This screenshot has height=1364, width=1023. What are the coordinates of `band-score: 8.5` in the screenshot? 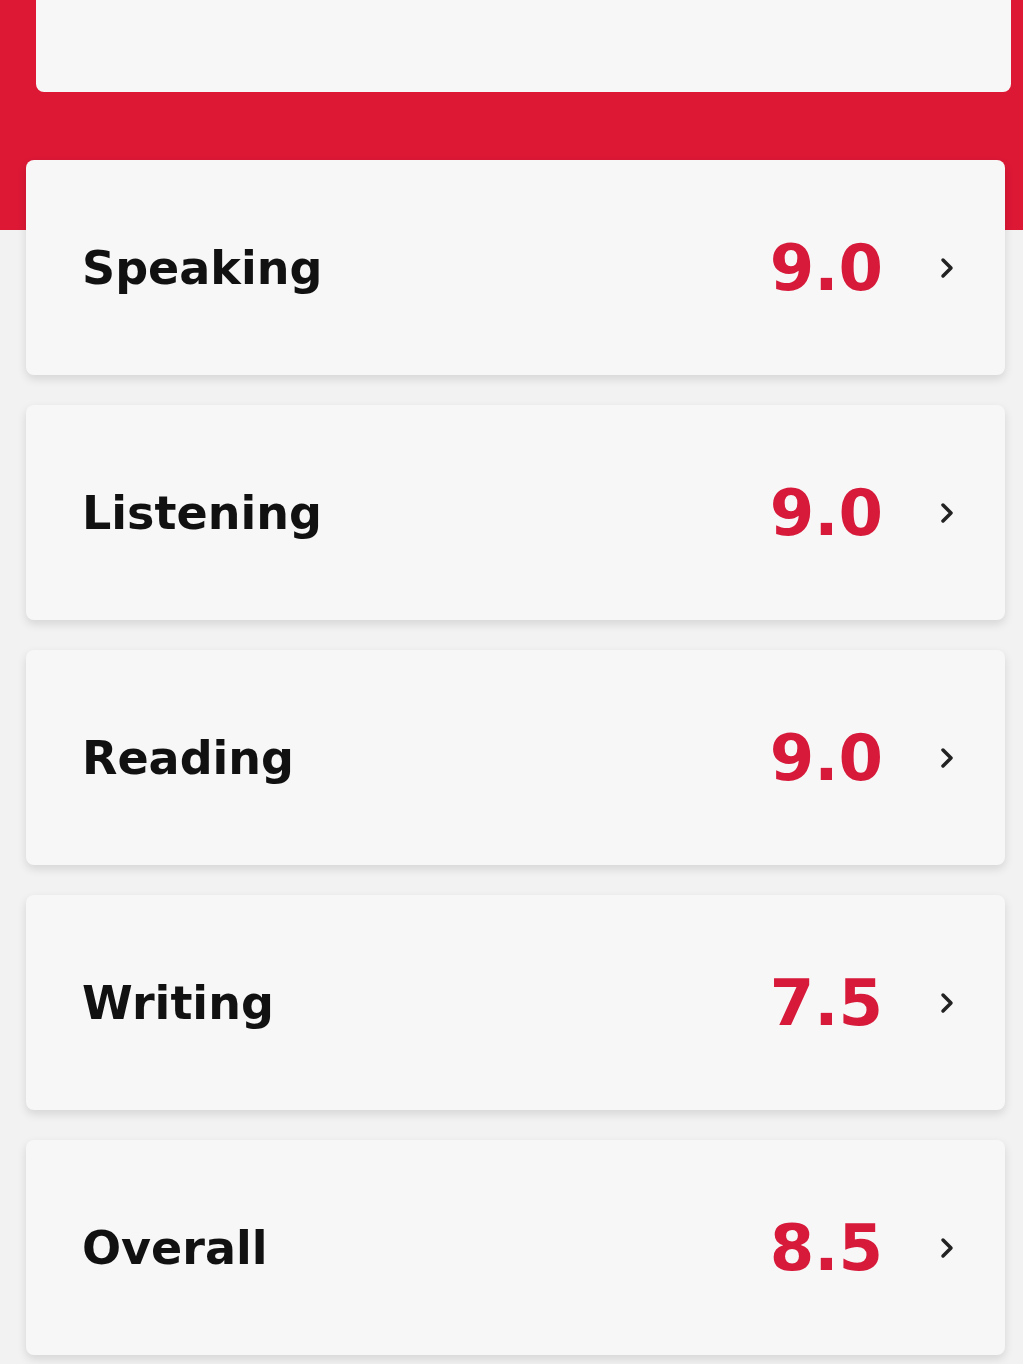 It's located at (826, 1247).